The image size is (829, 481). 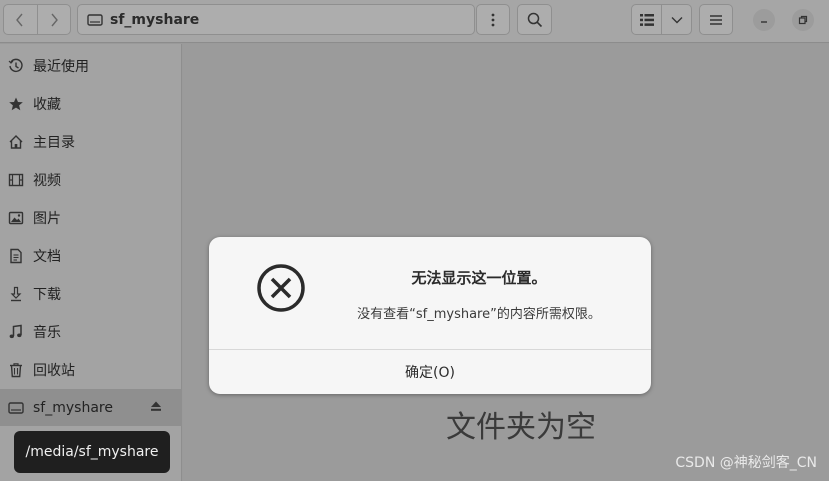 I want to click on sidebar-item-downloads: 下载, so click(x=91, y=293).